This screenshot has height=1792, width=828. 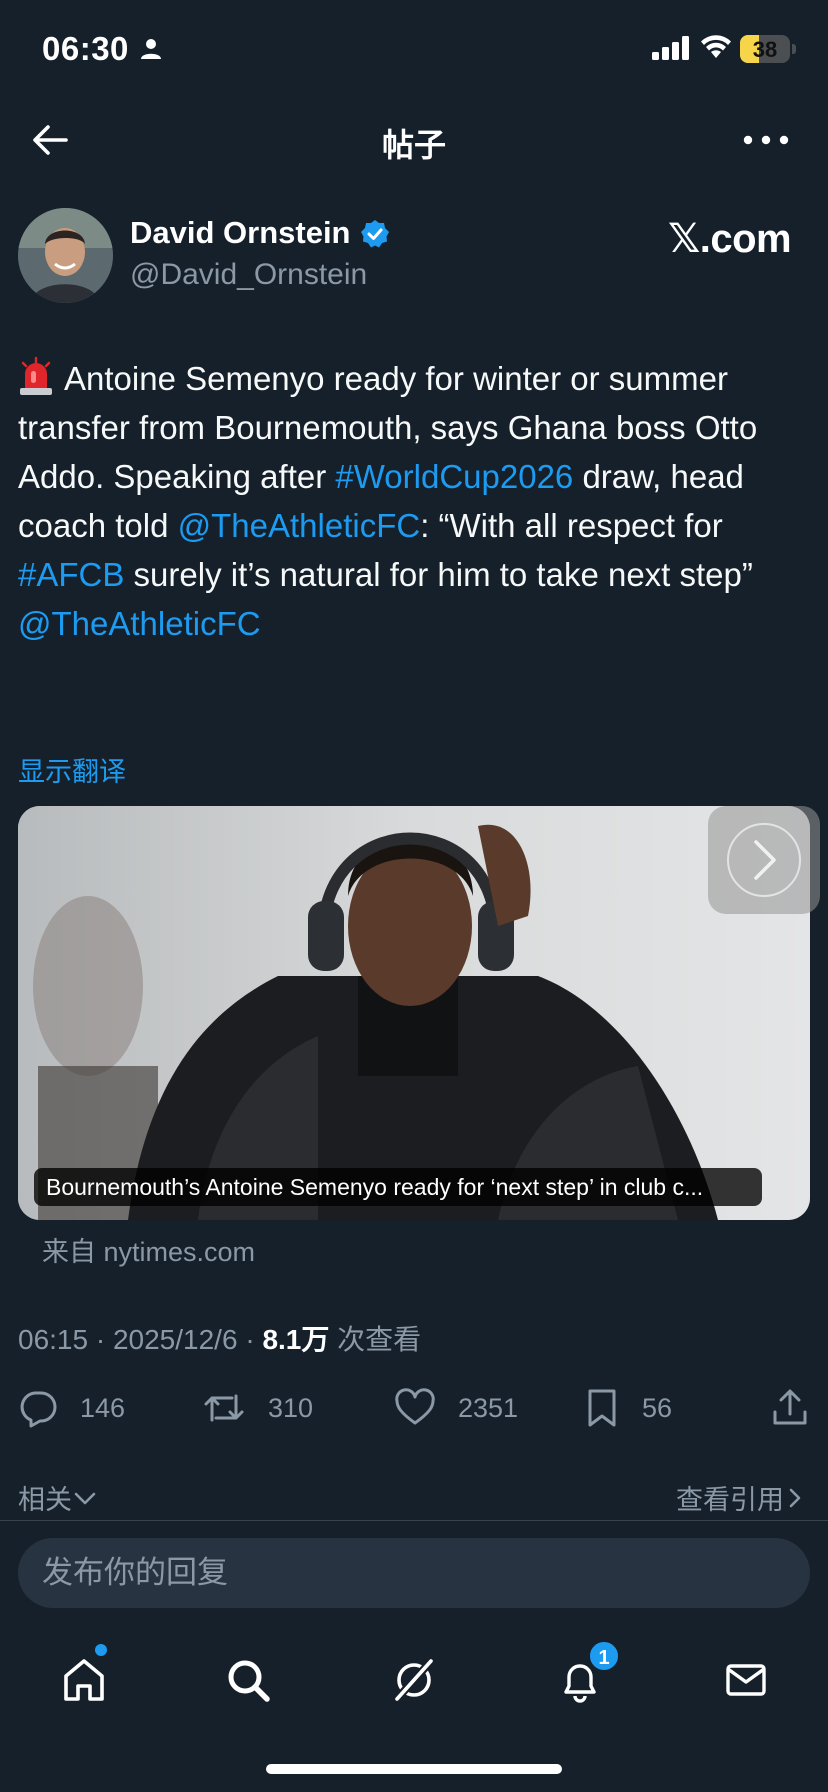 What do you see at coordinates (730, 239) in the screenshot?
I see `x-com-logo: 𝕏.com` at bounding box center [730, 239].